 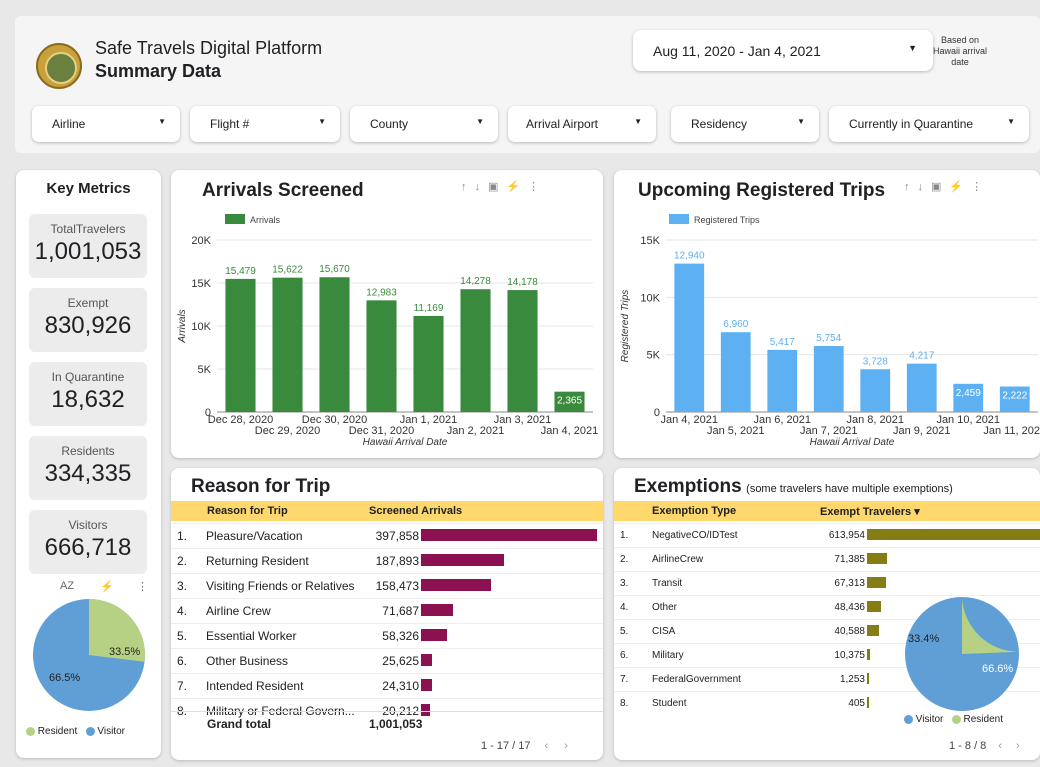 I want to click on row-value: 405, so click(x=856, y=703).